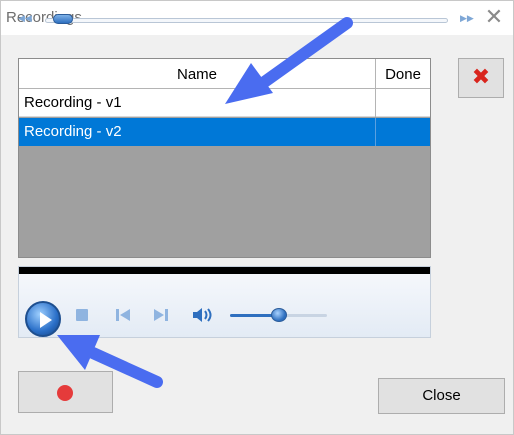  What do you see at coordinates (441, 396) in the screenshot?
I see `close-button: Close` at bounding box center [441, 396].